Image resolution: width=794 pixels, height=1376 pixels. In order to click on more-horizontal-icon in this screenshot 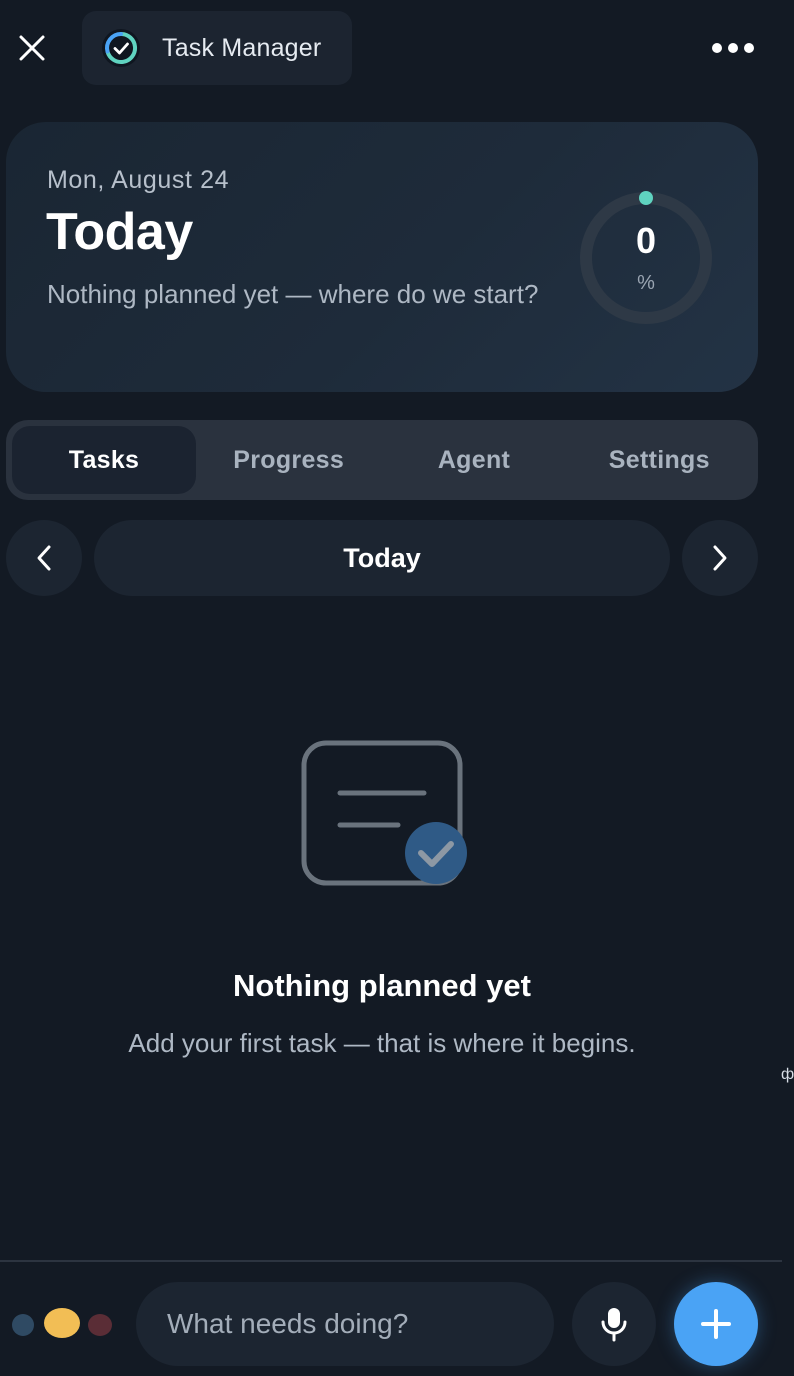, I will do `click(733, 48)`.